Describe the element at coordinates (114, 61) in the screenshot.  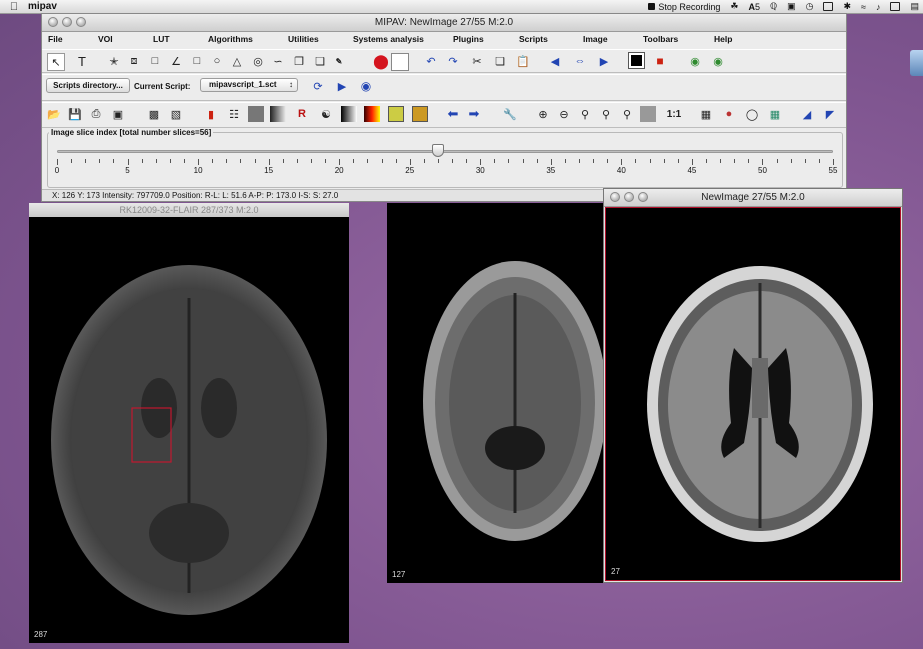
I see `point-voi-icon: ✭` at that location.